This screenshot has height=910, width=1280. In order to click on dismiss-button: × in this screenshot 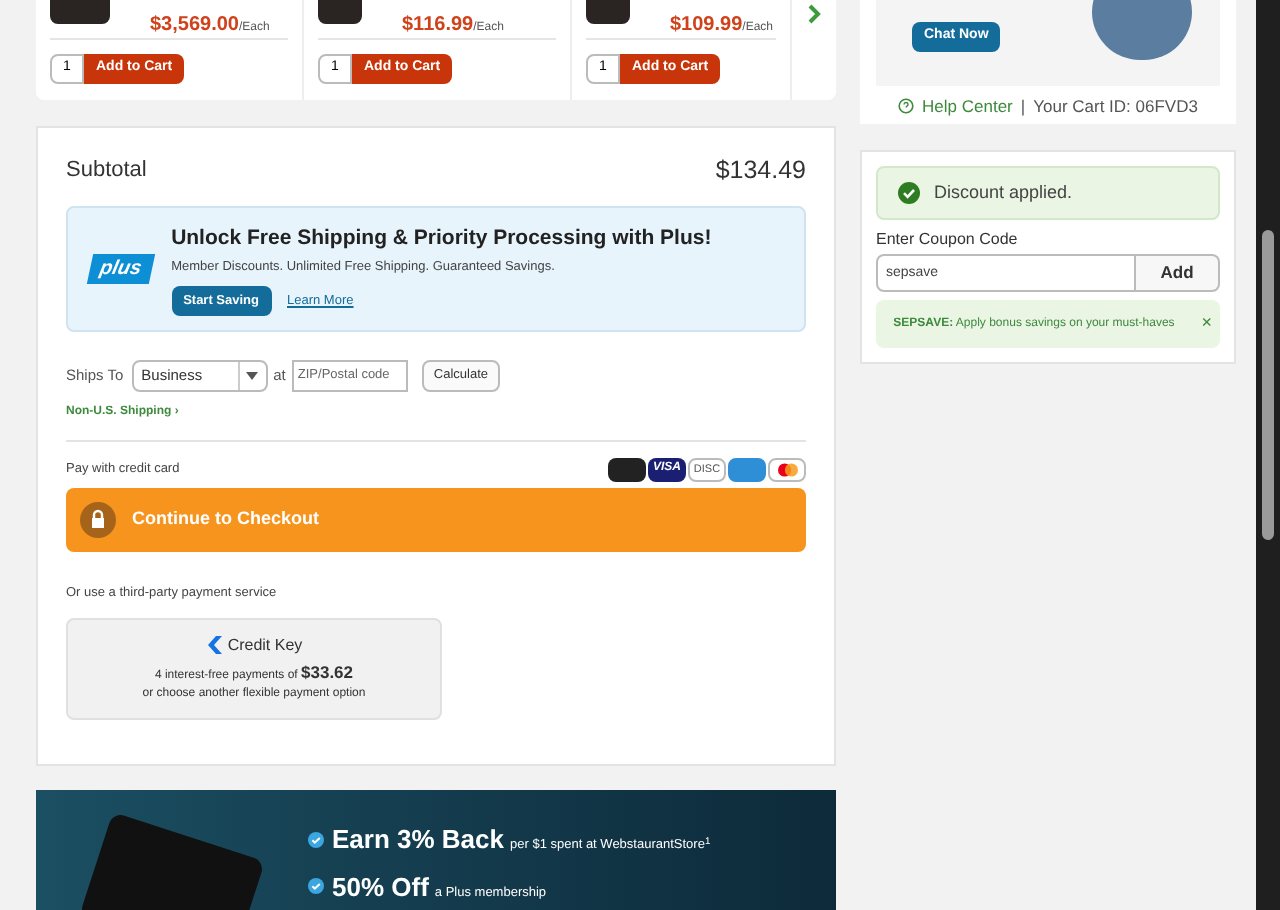, I will do `click(1206, 324)`.